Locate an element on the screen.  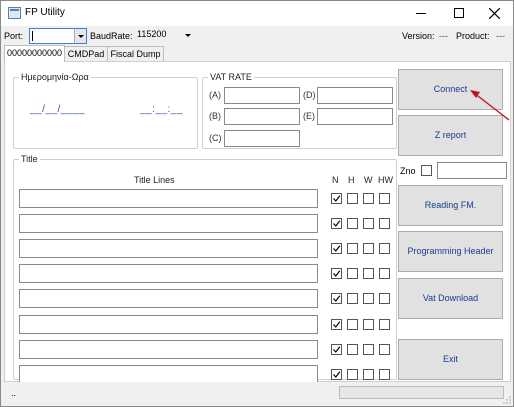
title-lines-header: Title Lines is located at coordinates (154, 180).